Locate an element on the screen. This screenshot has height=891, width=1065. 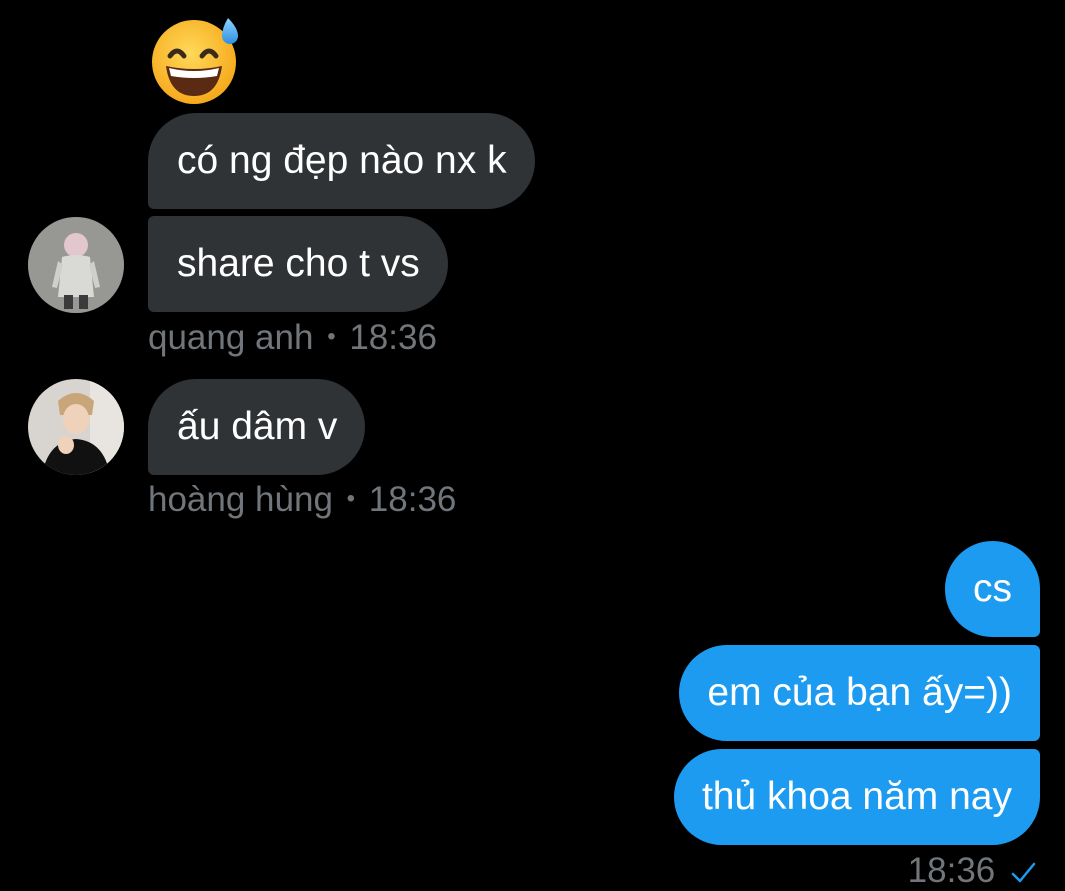
sent-check-icon is located at coordinates (1023, 872).